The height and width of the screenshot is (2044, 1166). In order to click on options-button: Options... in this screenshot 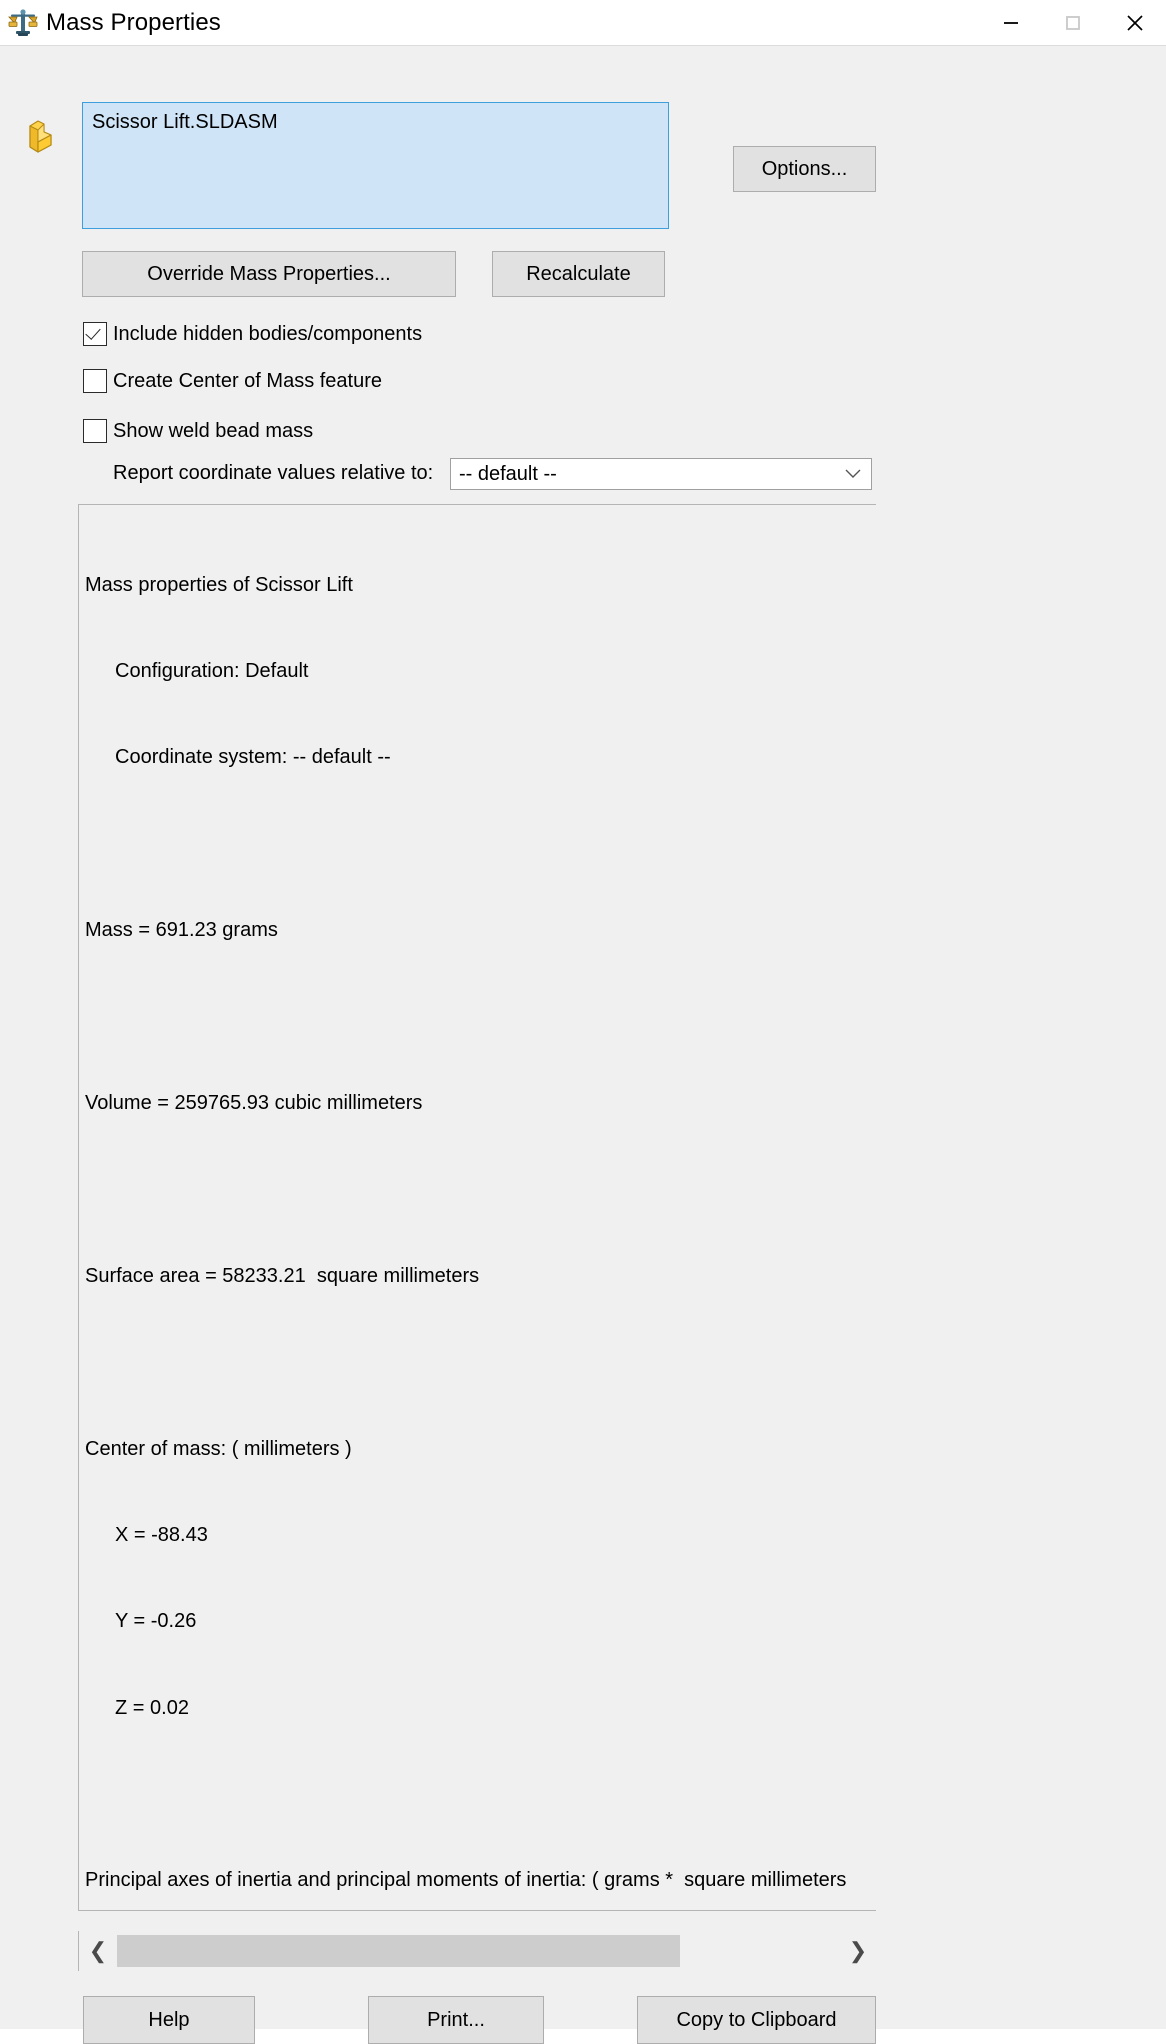, I will do `click(804, 169)`.